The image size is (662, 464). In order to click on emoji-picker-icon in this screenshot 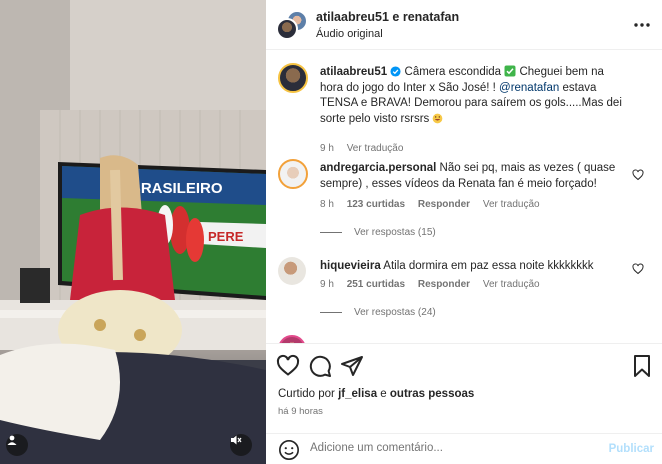, I will do `click(289, 450)`.